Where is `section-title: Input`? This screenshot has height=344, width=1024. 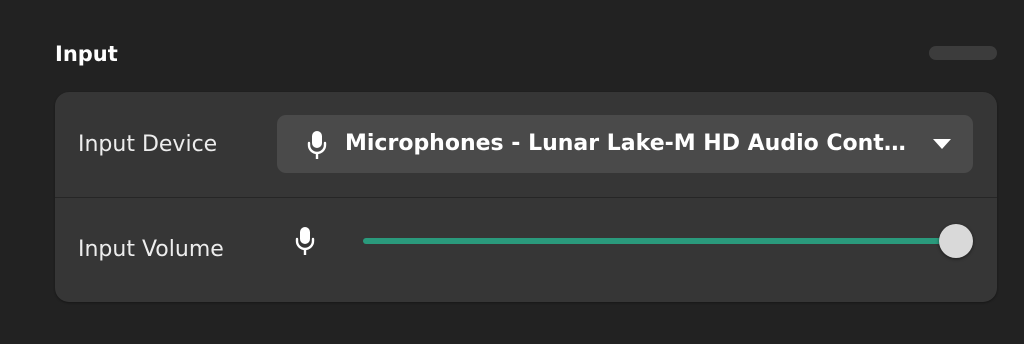
section-title: Input is located at coordinates (86, 54).